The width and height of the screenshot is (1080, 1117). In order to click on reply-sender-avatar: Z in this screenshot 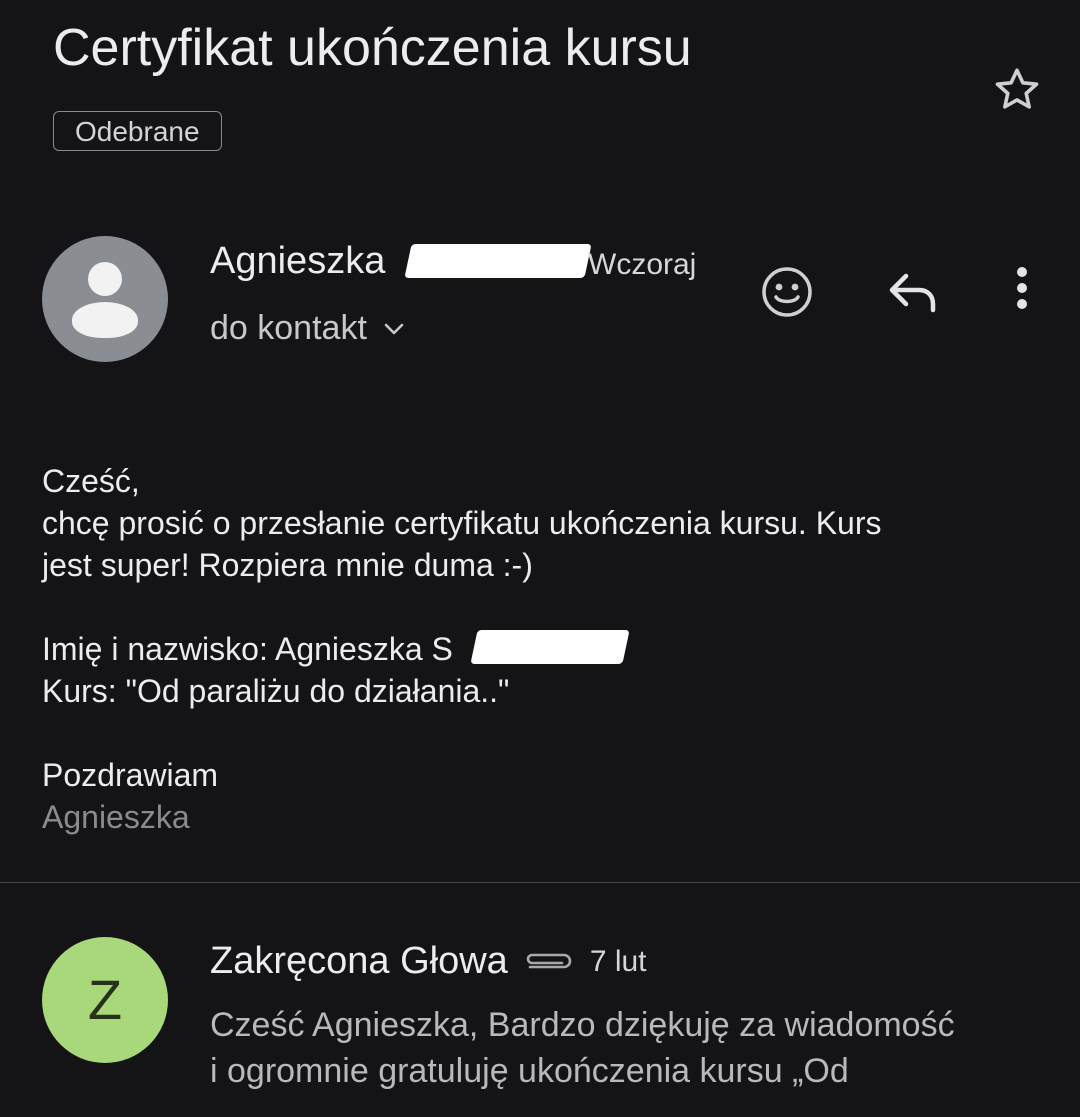, I will do `click(105, 1000)`.